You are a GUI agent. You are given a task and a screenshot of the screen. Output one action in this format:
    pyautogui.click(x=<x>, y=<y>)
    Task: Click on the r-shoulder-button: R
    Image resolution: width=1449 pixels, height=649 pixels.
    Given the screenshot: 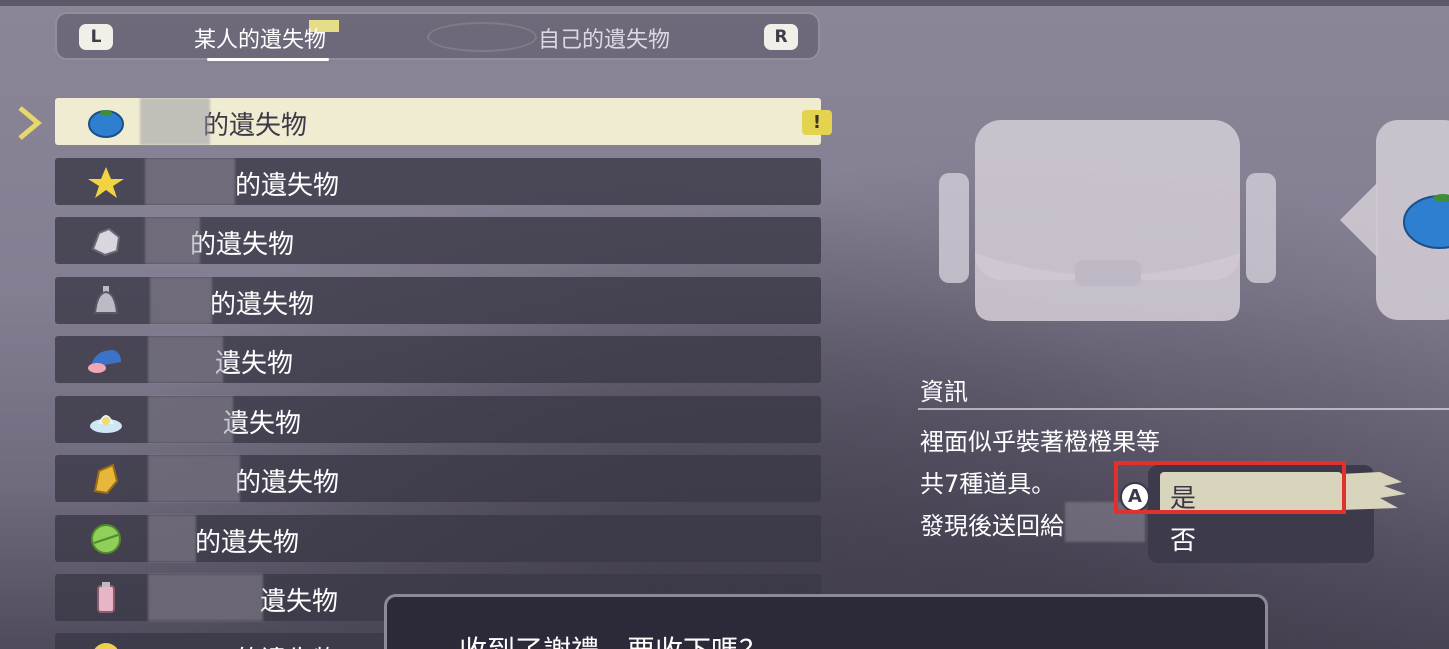 What is the action you would take?
    pyautogui.click(x=781, y=37)
    